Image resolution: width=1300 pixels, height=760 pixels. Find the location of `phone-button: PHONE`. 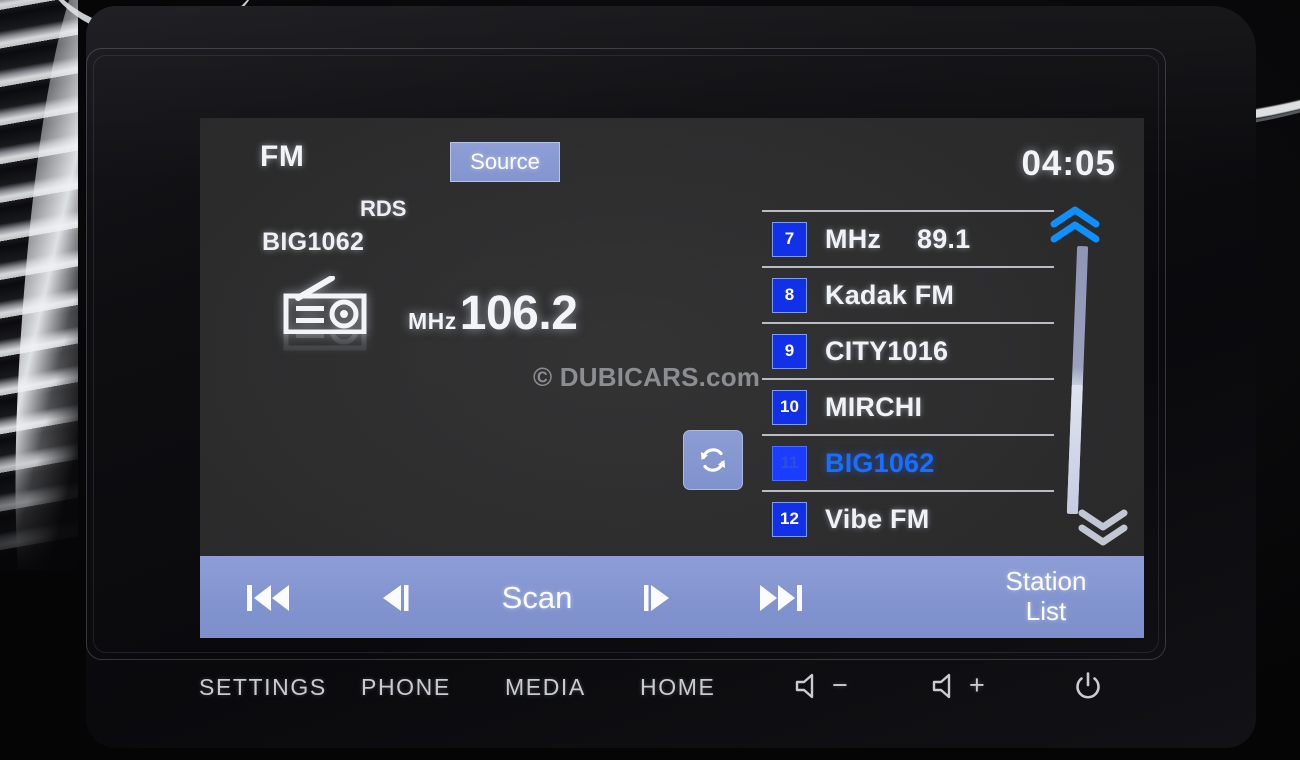

phone-button: PHONE is located at coordinates (406, 687).